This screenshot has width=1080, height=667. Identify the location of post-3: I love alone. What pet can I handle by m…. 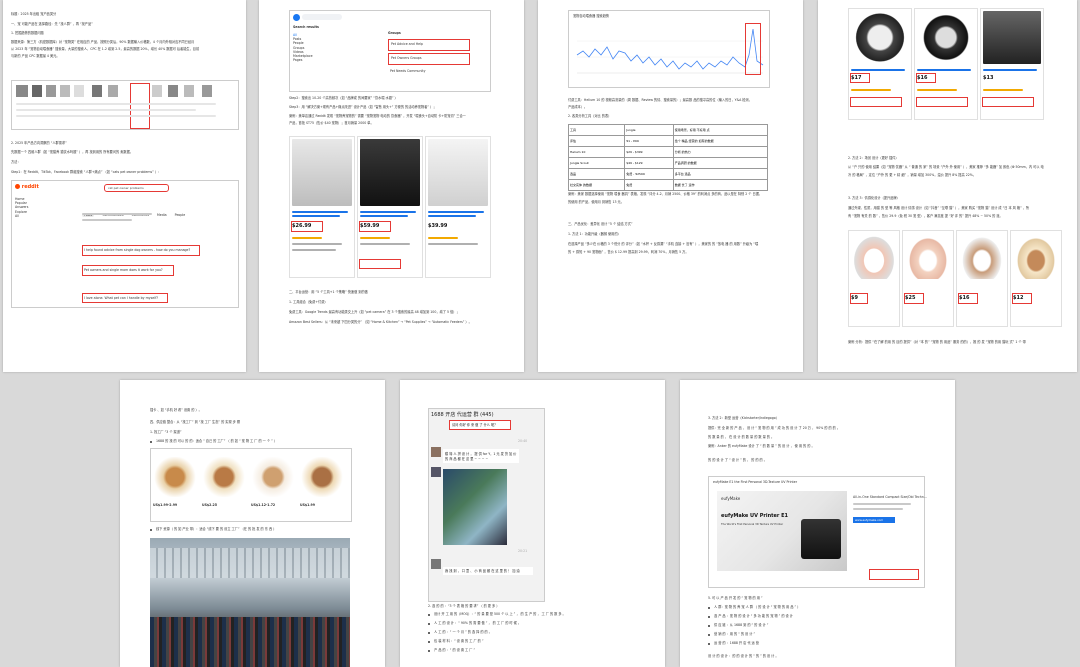
(125, 298).